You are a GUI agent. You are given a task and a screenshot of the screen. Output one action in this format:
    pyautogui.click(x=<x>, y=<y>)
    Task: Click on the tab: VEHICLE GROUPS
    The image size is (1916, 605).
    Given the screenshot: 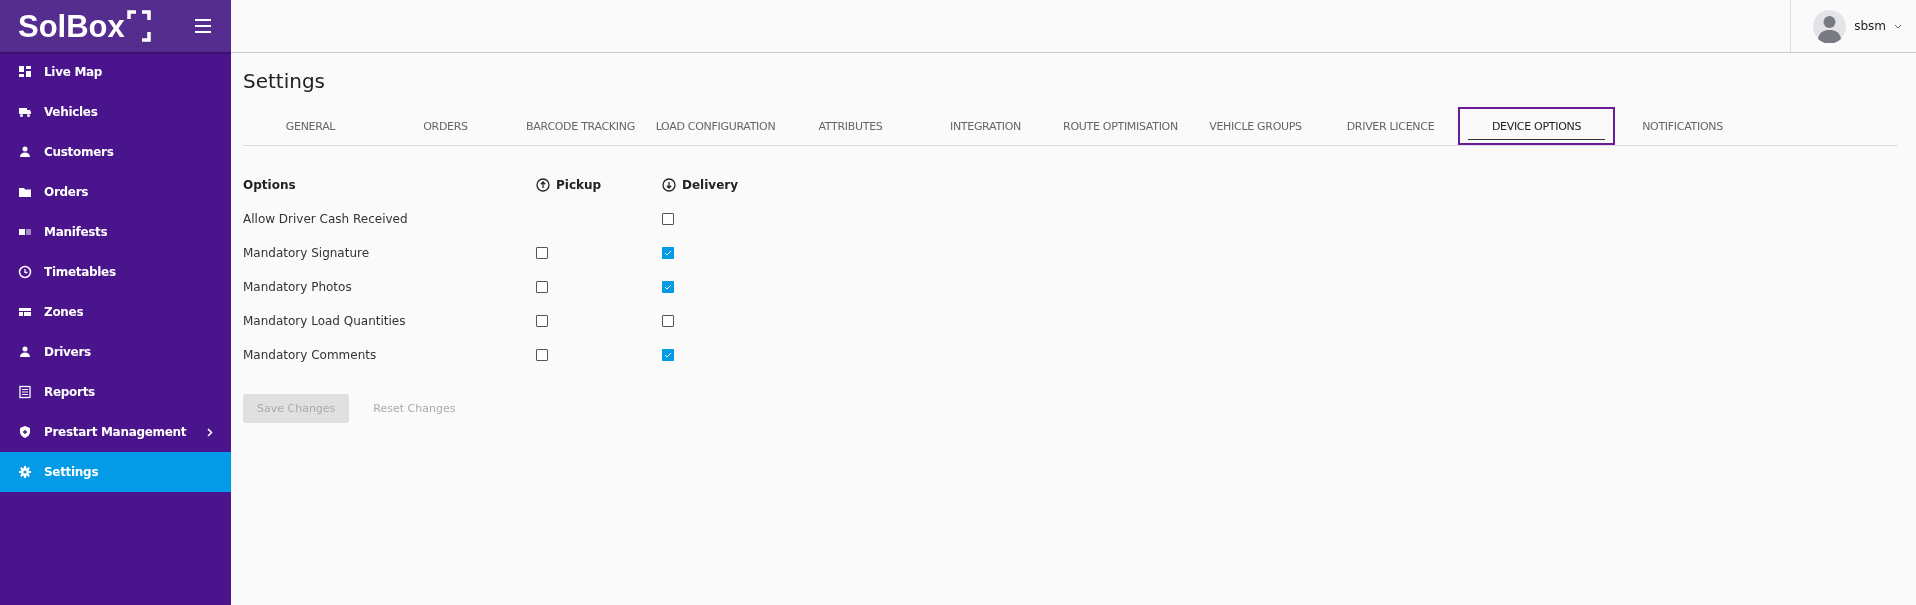 What is the action you would take?
    pyautogui.click(x=1255, y=126)
    